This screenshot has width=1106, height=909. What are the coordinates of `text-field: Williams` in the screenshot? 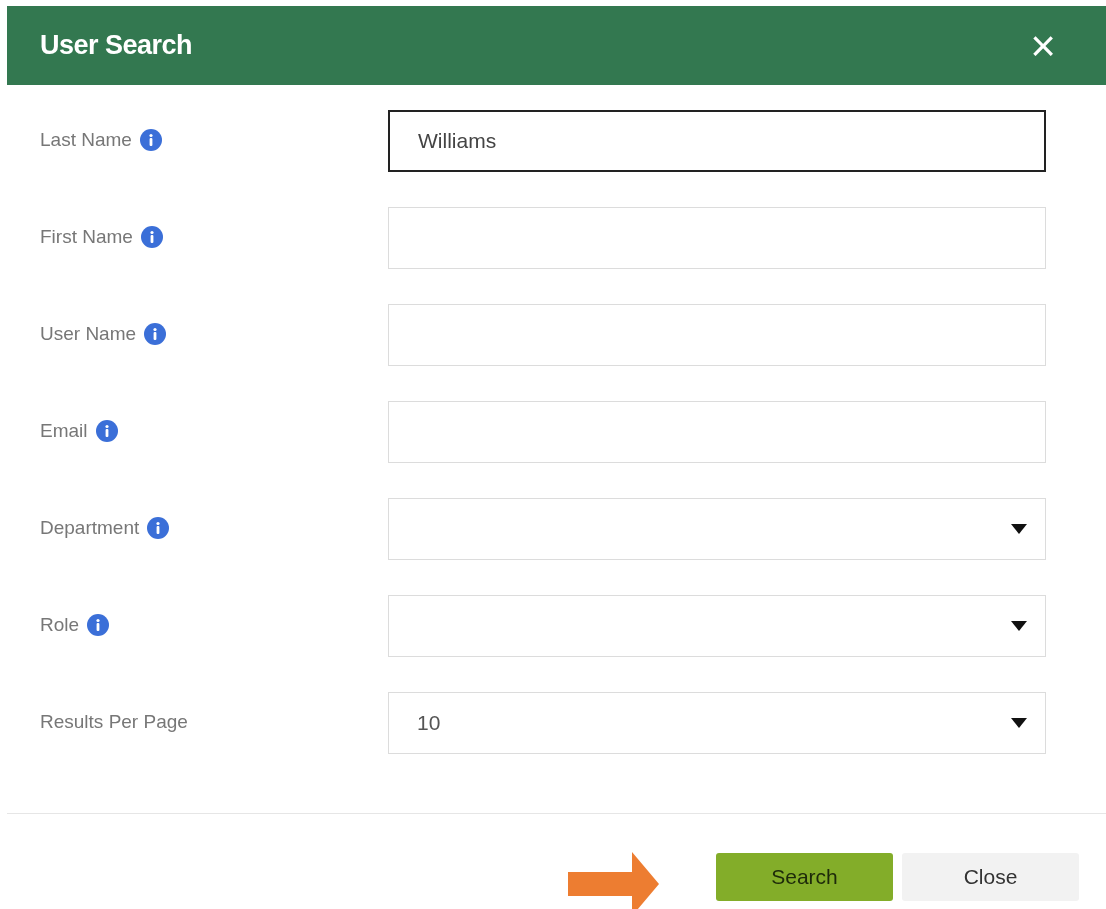 It's located at (717, 141).